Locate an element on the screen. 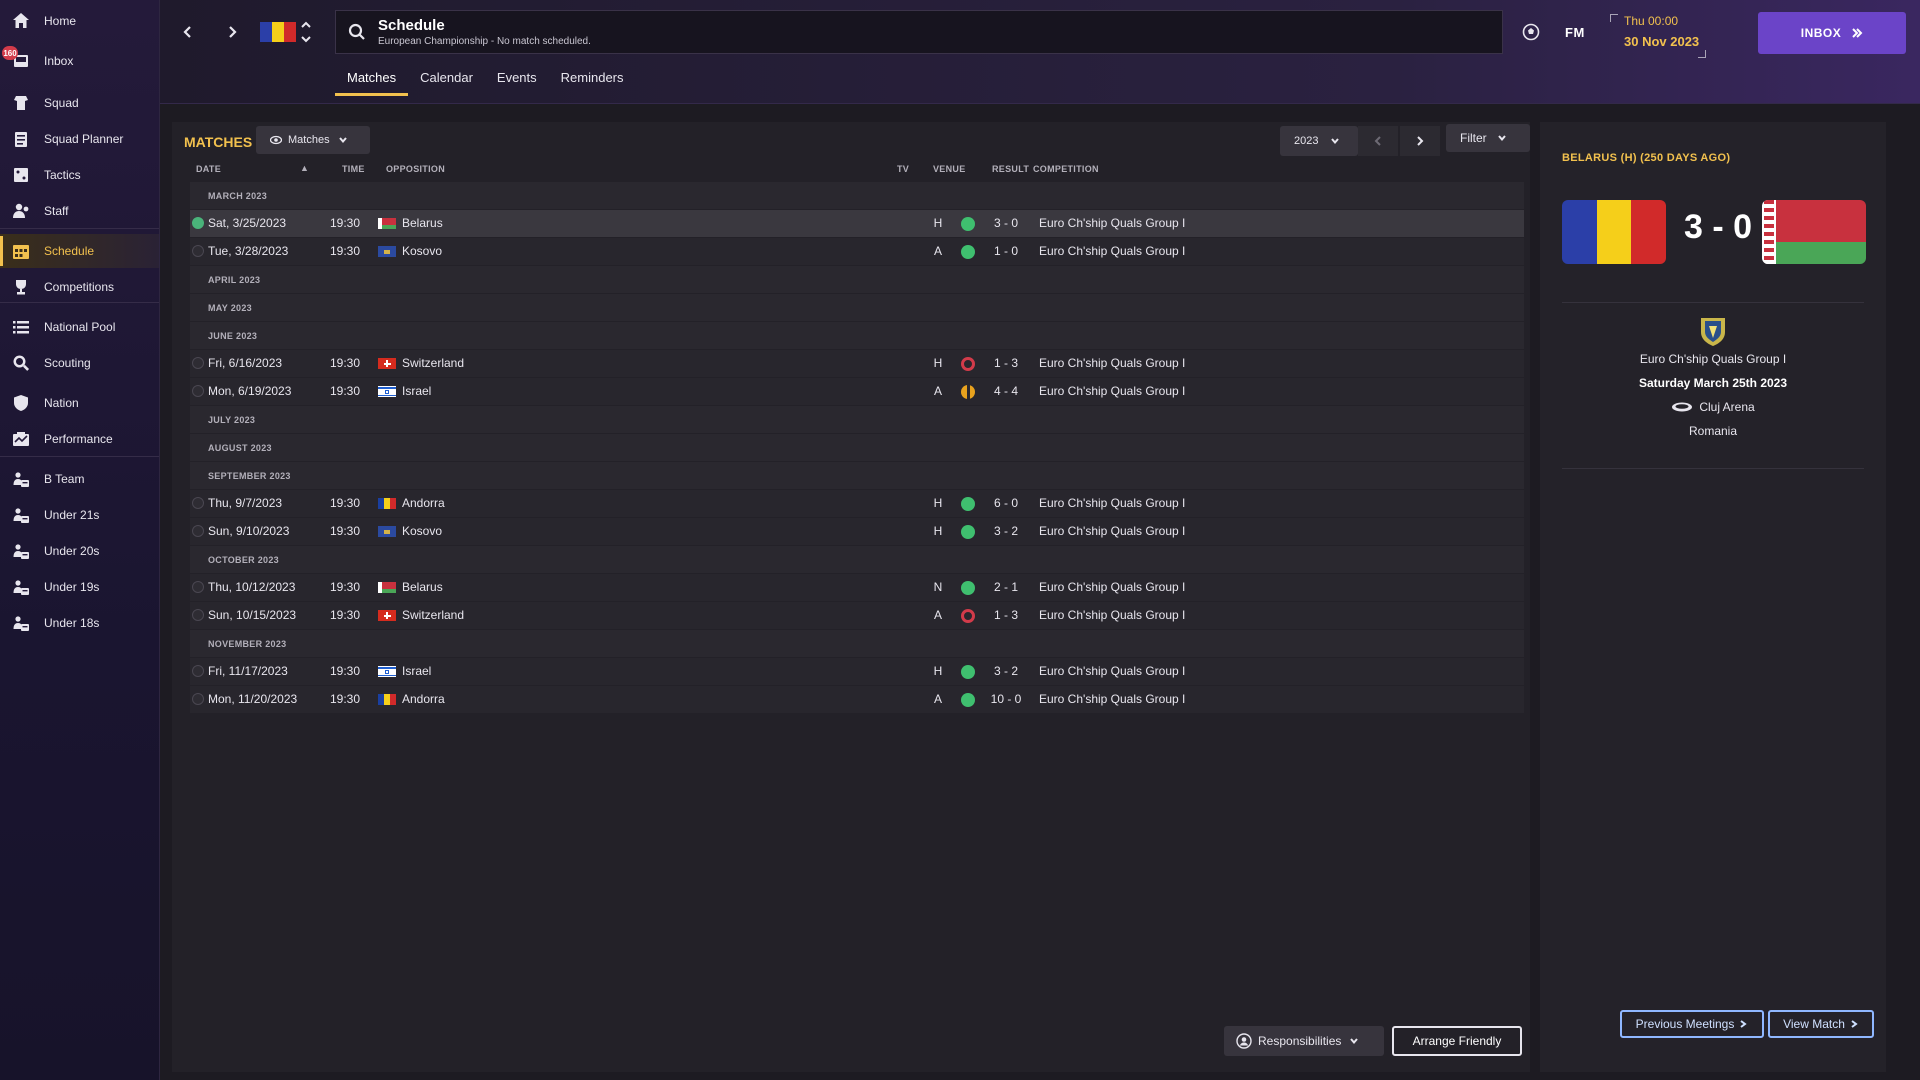 The image size is (1920, 1080). tab-calendar: Calendar is located at coordinates (446, 83).